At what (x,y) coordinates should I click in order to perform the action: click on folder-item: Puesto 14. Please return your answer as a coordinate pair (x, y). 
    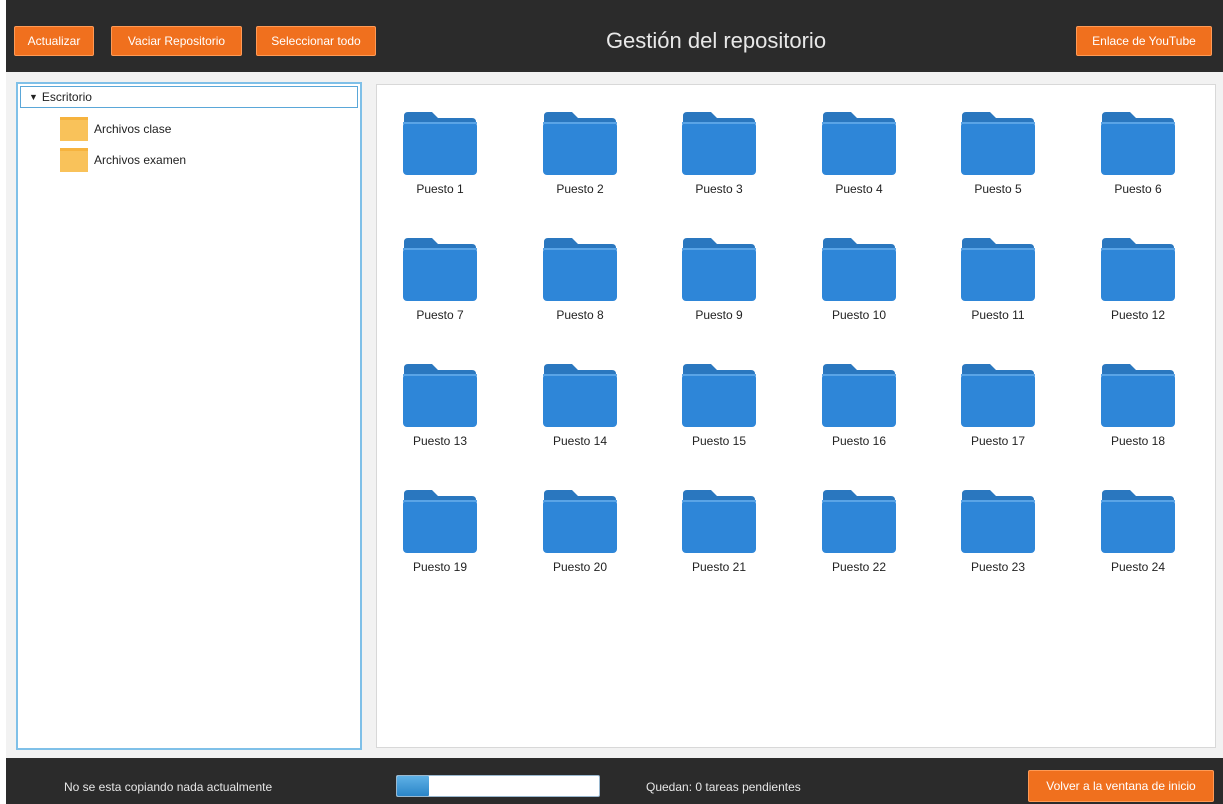
    Looking at the image, I should click on (580, 417).